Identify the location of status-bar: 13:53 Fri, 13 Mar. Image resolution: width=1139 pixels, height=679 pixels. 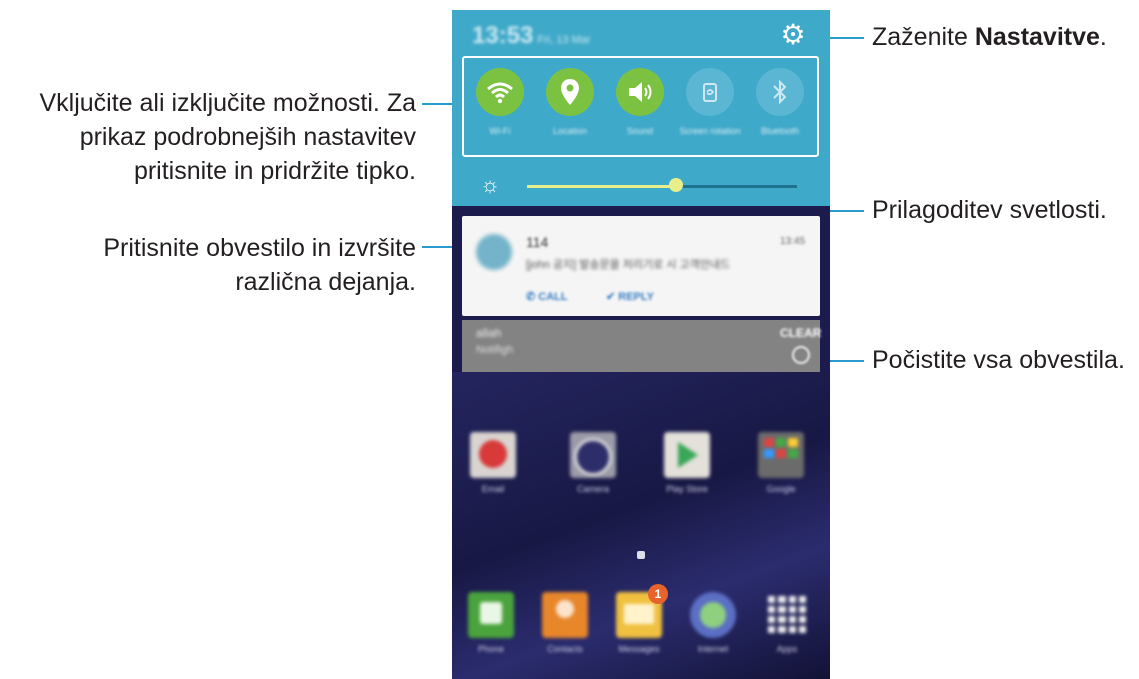
(531, 36).